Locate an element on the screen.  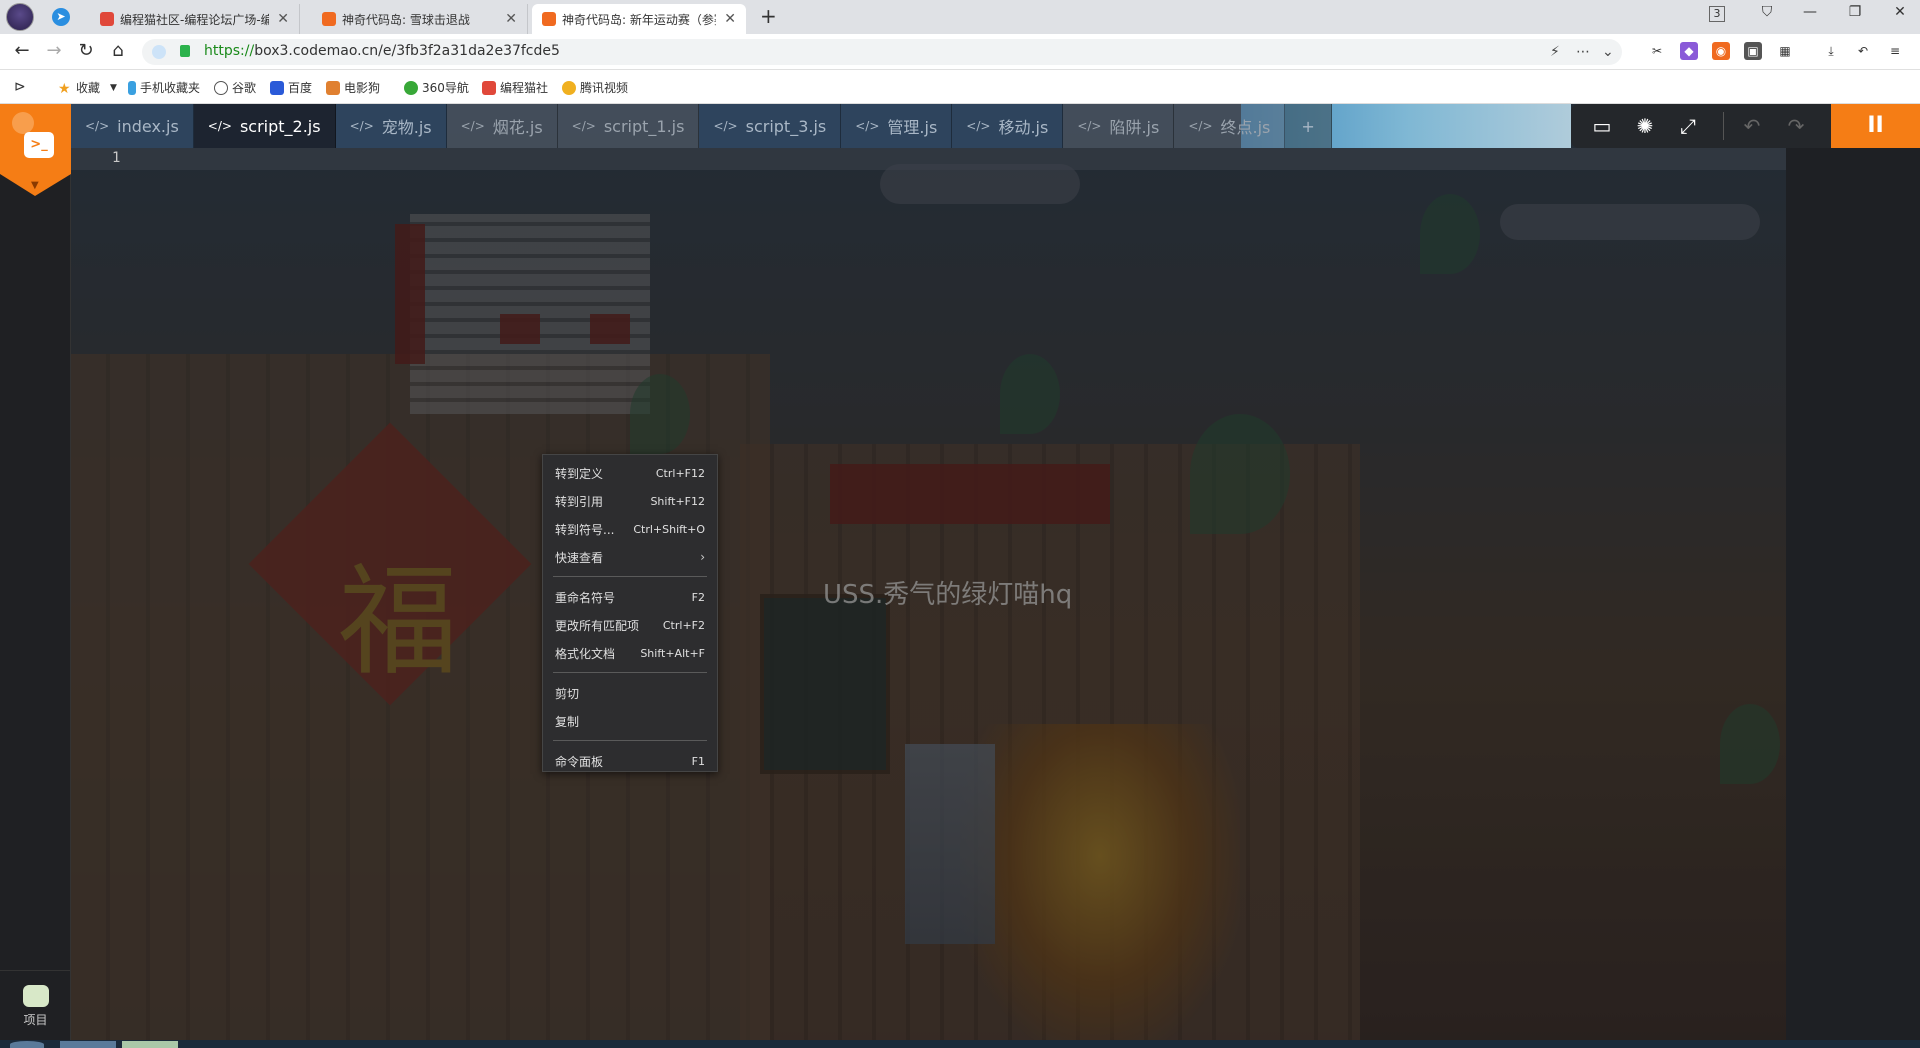
menu-item-command-palette: 命令面板 F1 is located at coordinates (630, 761).